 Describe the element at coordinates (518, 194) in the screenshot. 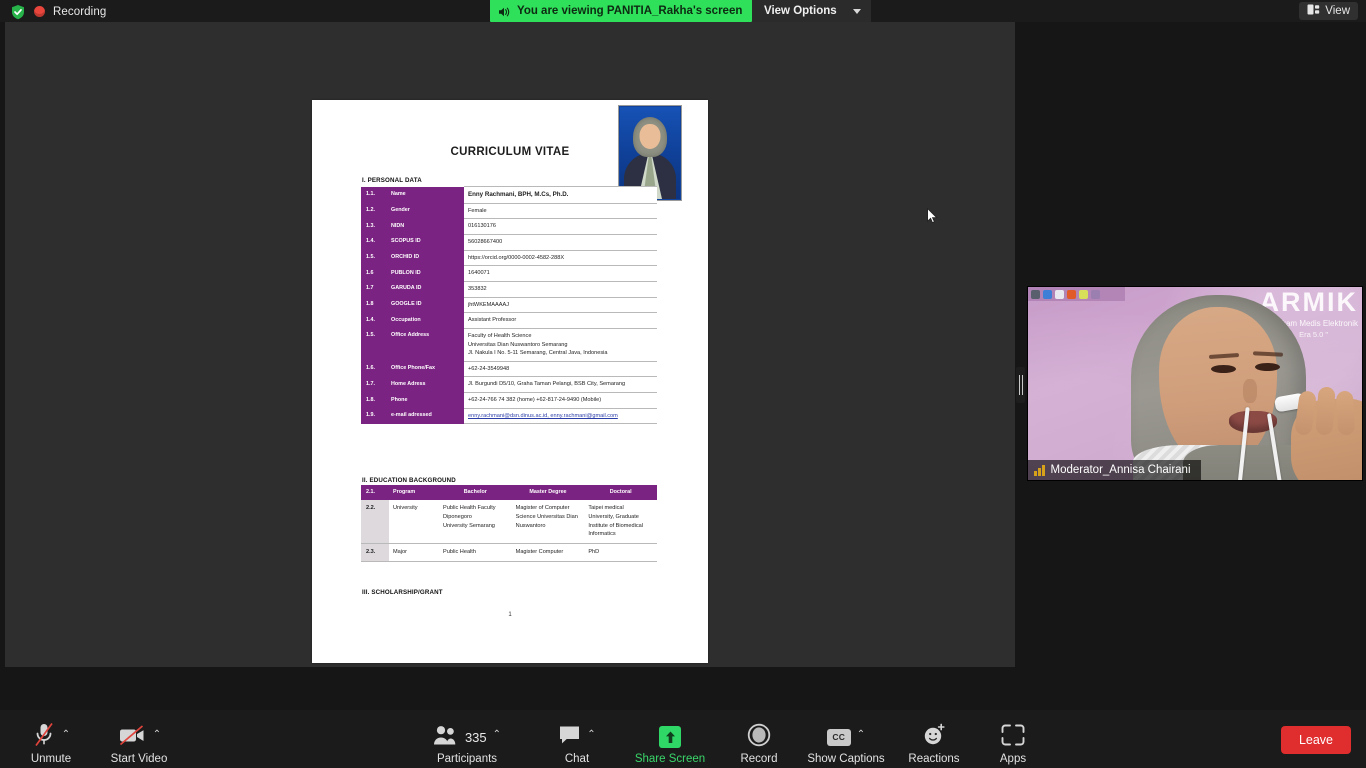

I see `row-value-line: Enny Rachmani, BPH, M.Cs, Ph.D.` at that location.